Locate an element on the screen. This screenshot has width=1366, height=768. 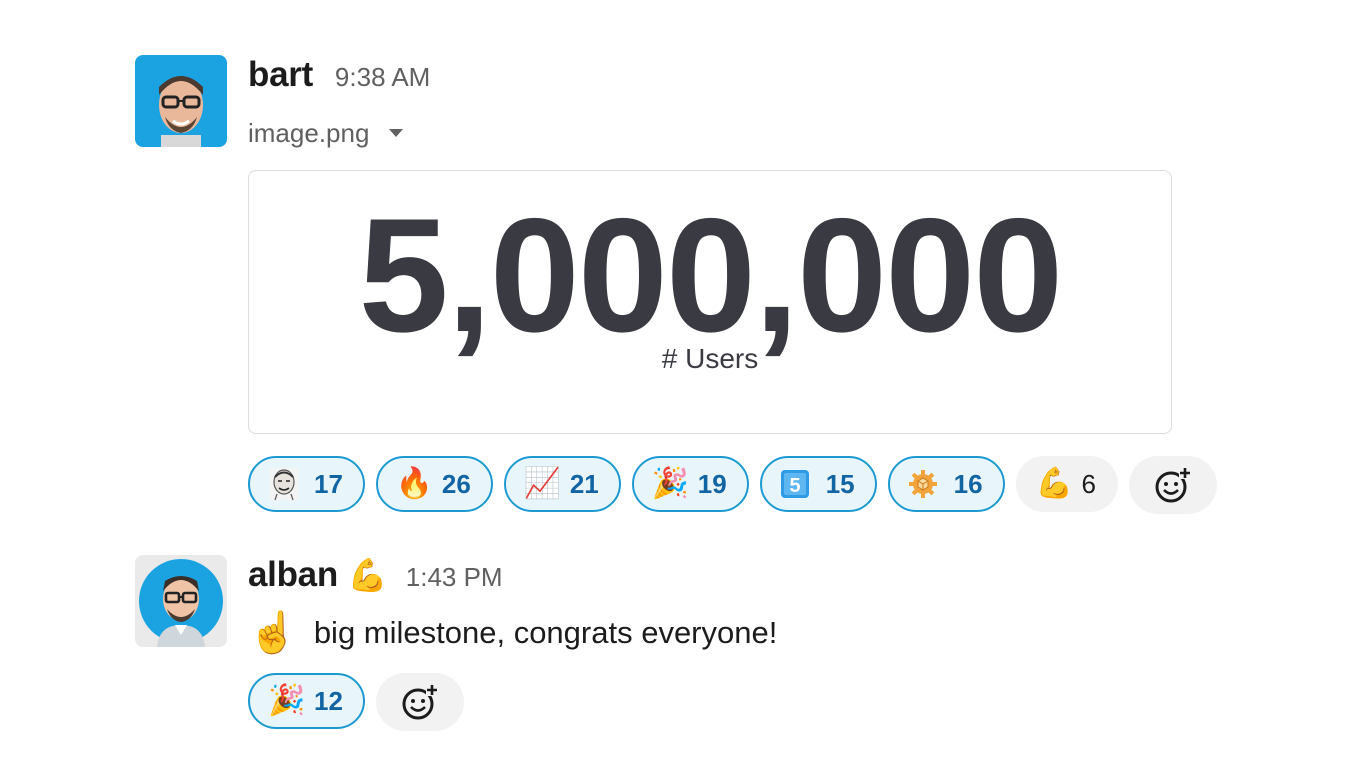
reaction-tada: 🎉 12 is located at coordinates (306, 701).